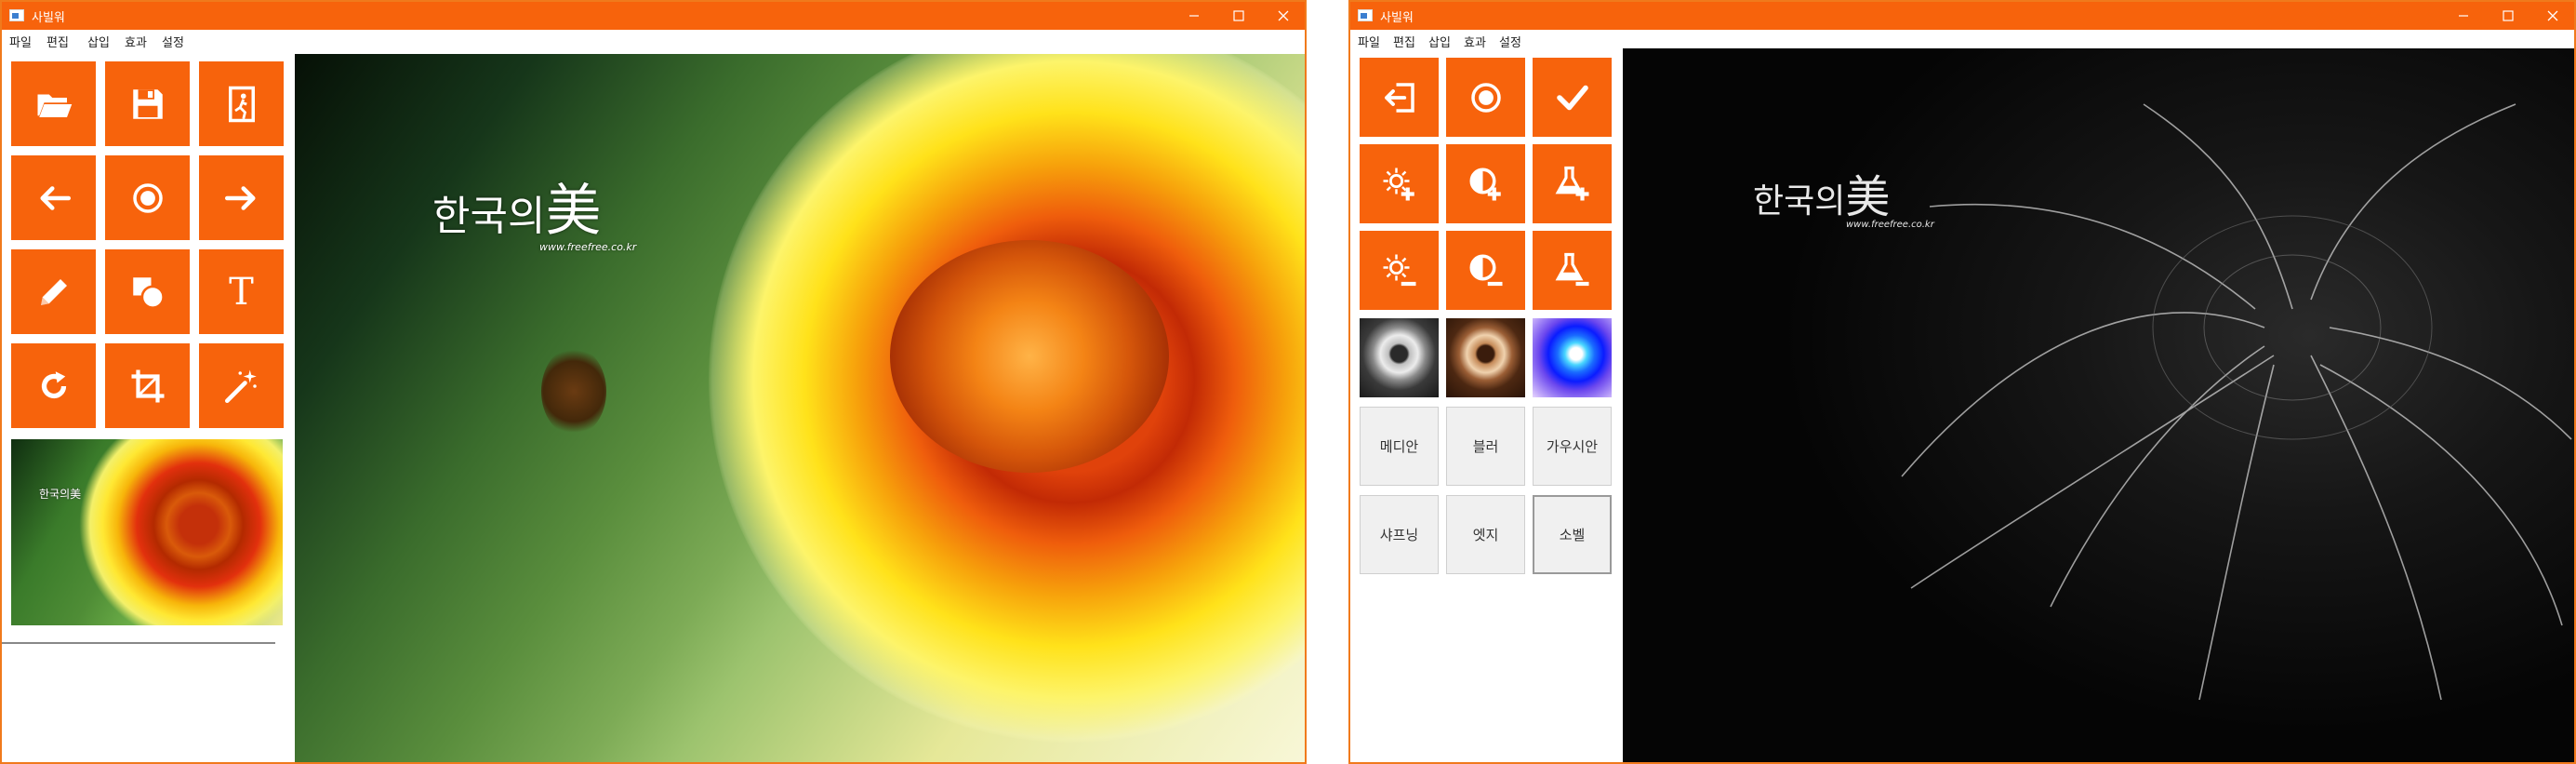 The height and width of the screenshot is (764, 2576). Describe the element at coordinates (573, 392) in the screenshot. I see `flower-bud` at that location.